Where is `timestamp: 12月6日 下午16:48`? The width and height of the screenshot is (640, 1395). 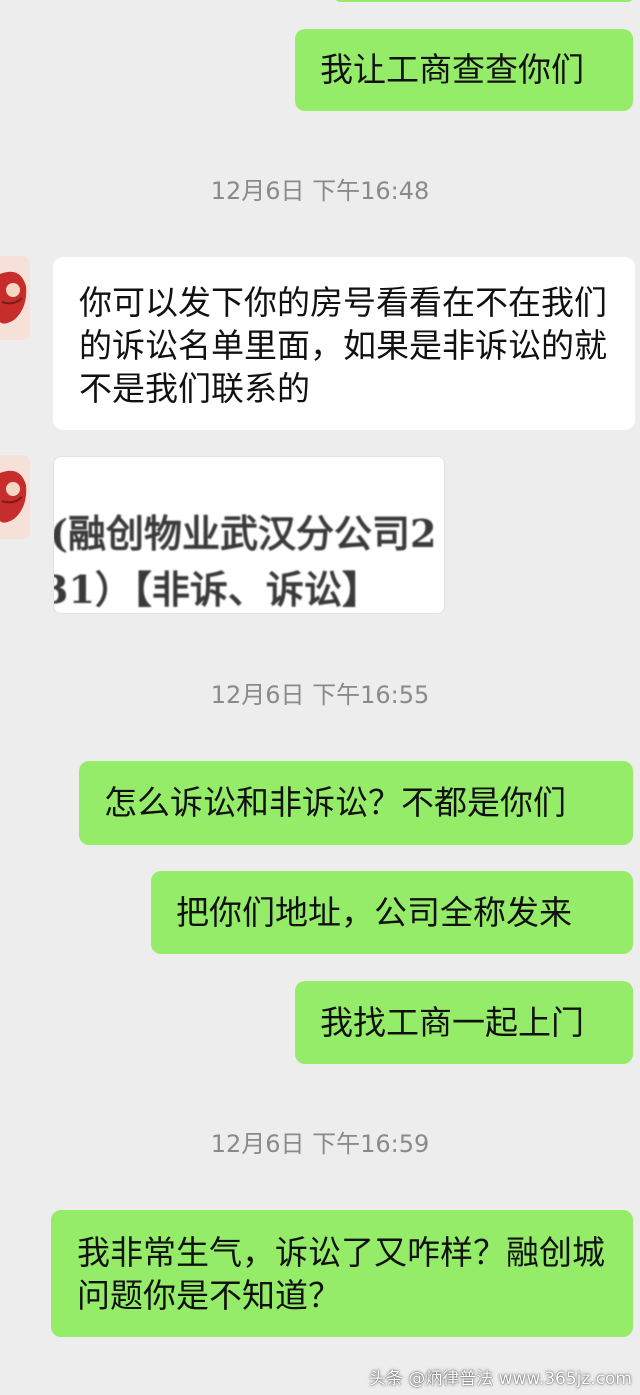 timestamp: 12月6日 下午16:48 is located at coordinates (320, 191).